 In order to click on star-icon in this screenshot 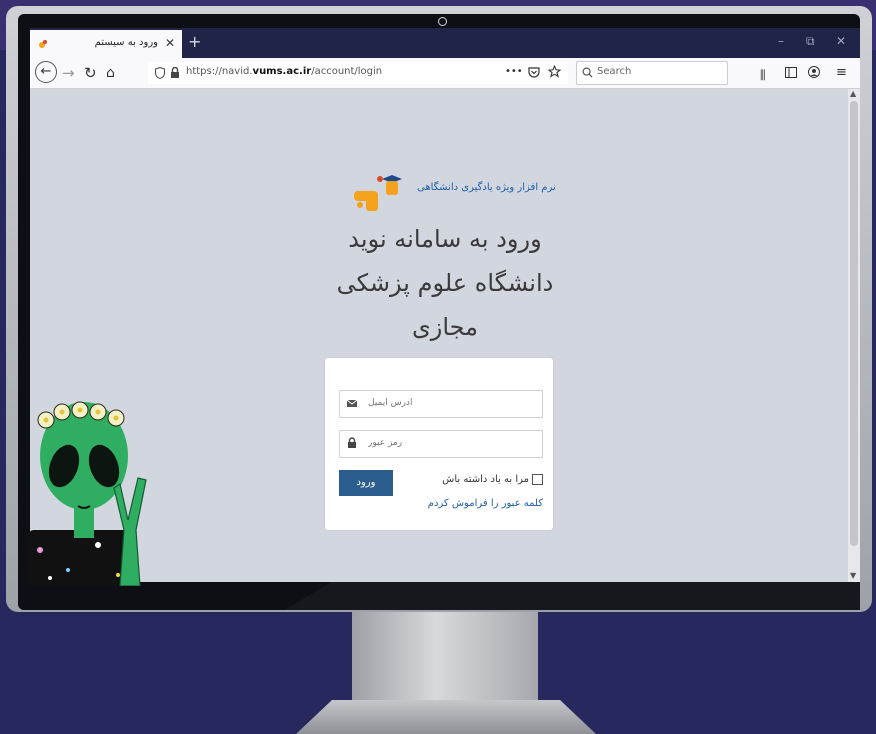, I will do `click(554, 71)`.